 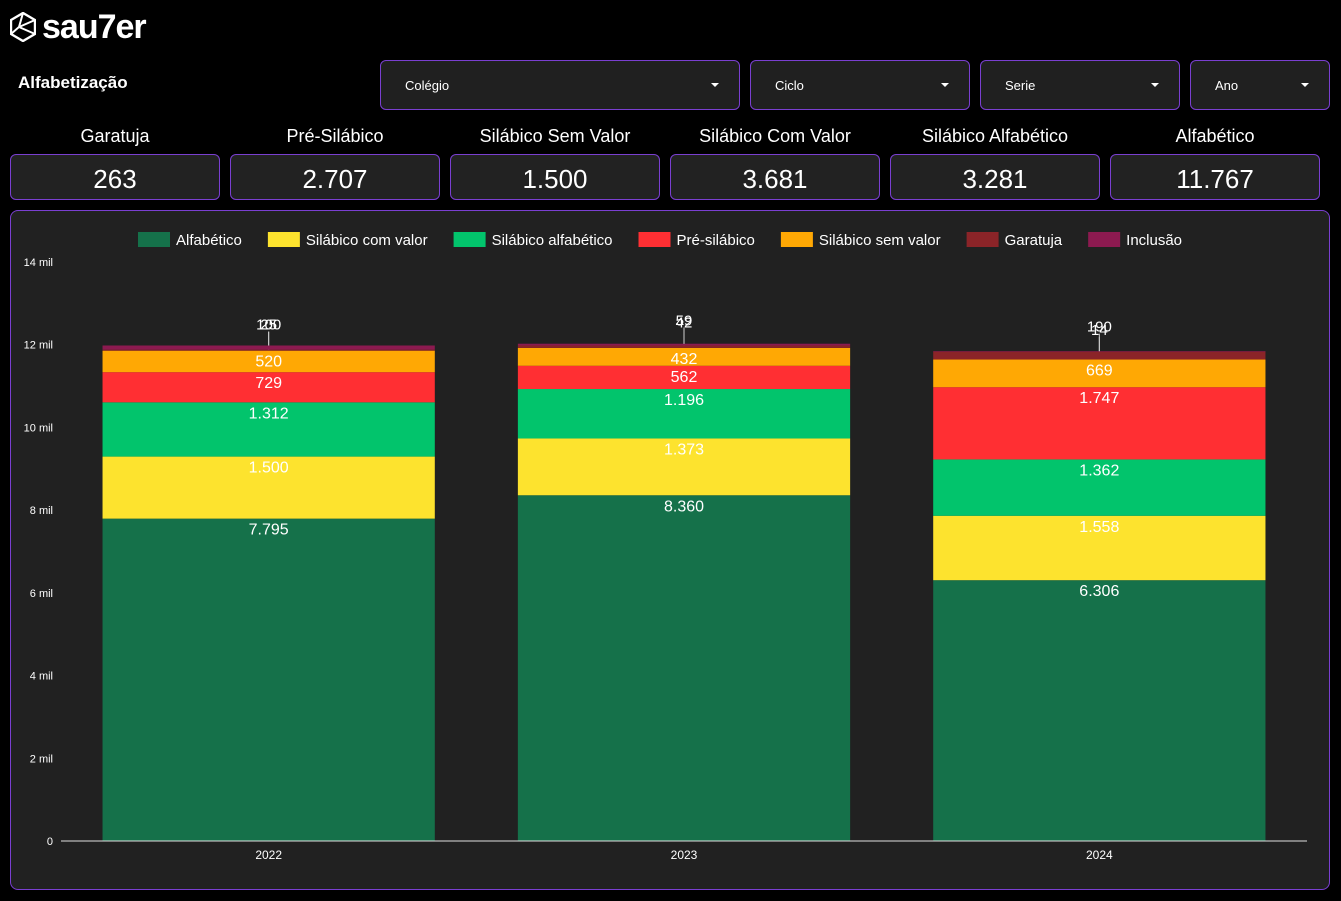 What do you see at coordinates (684, 359) in the screenshot?
I see `data-label: 432` at bounding box center [684, 359].